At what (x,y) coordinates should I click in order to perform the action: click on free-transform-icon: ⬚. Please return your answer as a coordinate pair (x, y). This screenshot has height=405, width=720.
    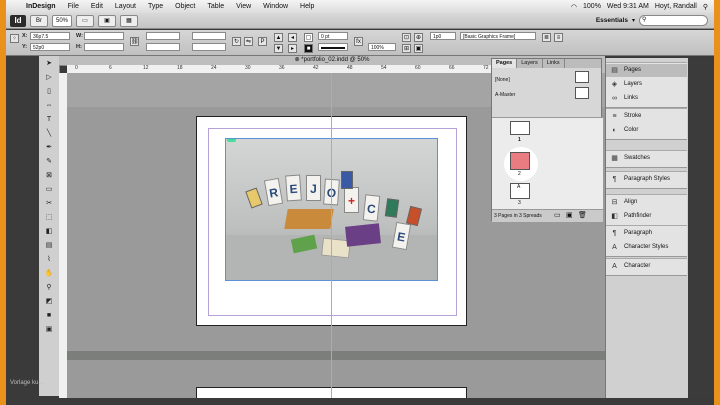
    Looking at the image, I should click on (49, 218).